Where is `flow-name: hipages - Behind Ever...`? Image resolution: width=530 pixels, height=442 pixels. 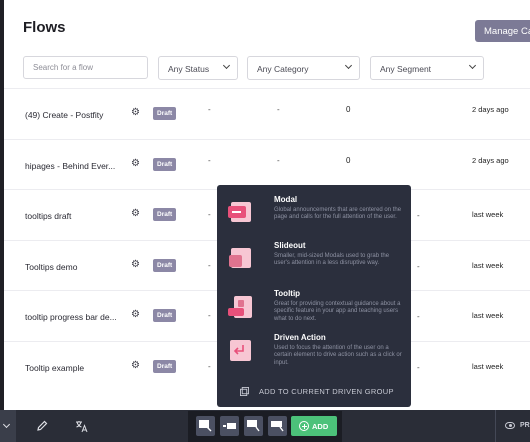
flow-name: hipages - Behind Ever... is located at coordinates (75, 166).